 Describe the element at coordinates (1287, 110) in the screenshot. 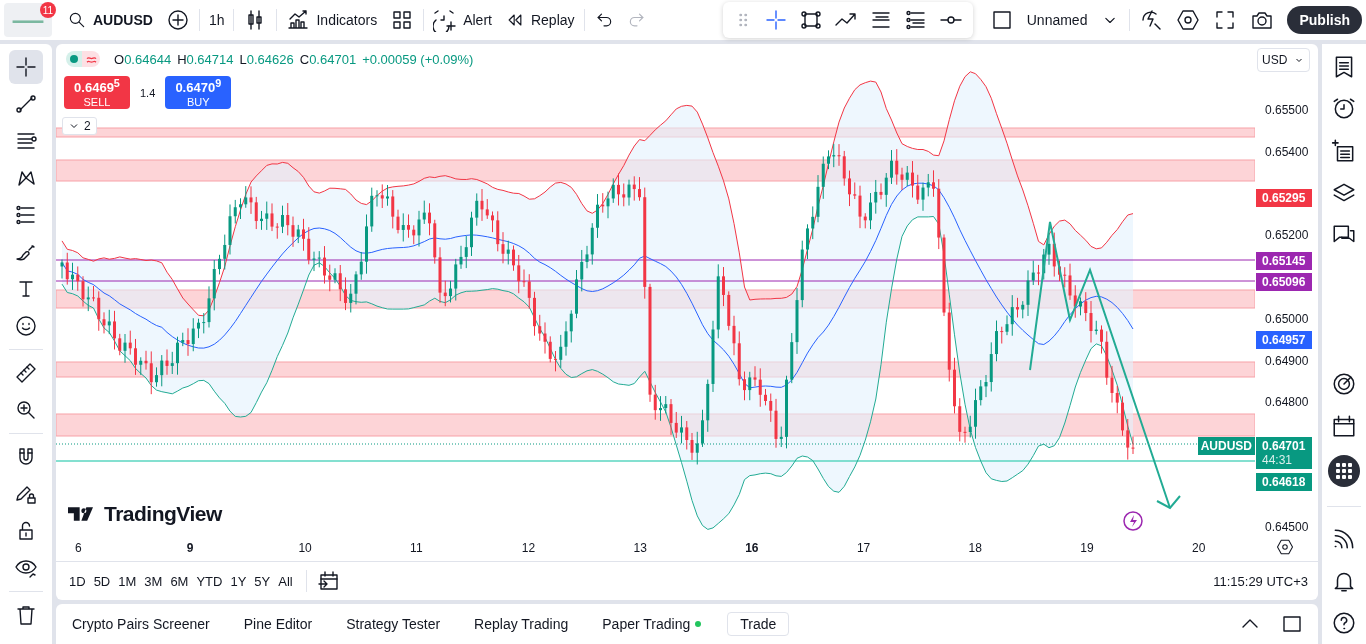

I see `price-tick: 0.65500` at that location.